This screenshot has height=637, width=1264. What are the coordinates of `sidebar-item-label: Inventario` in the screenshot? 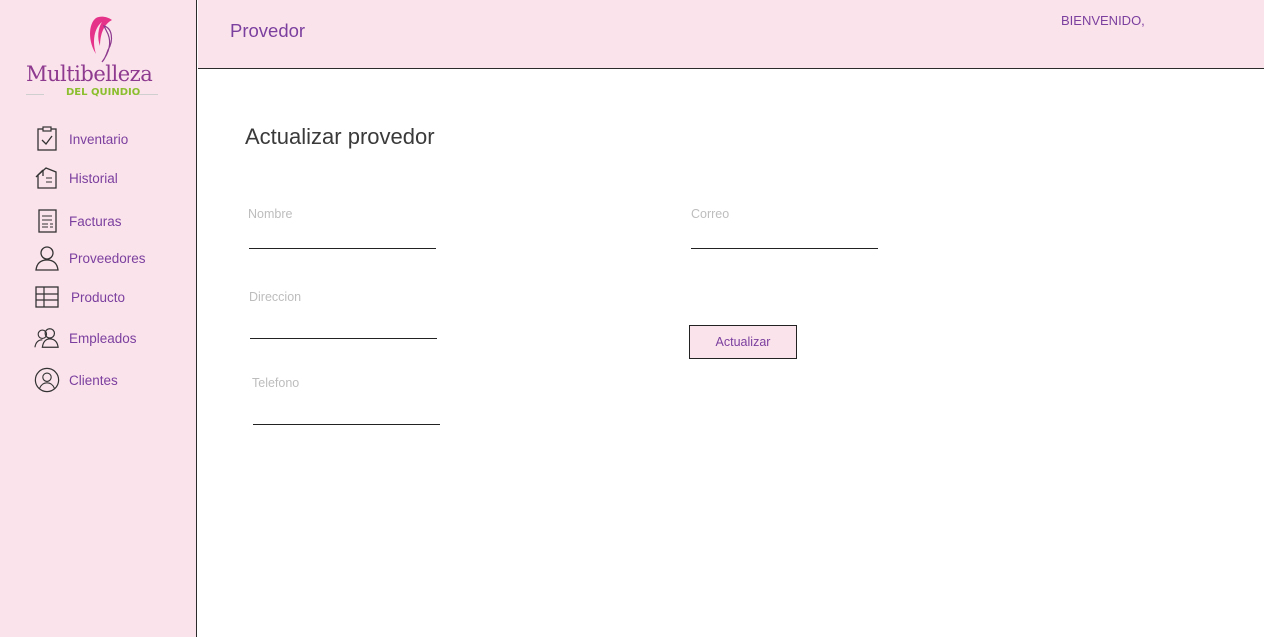 It's located at (99, 139).